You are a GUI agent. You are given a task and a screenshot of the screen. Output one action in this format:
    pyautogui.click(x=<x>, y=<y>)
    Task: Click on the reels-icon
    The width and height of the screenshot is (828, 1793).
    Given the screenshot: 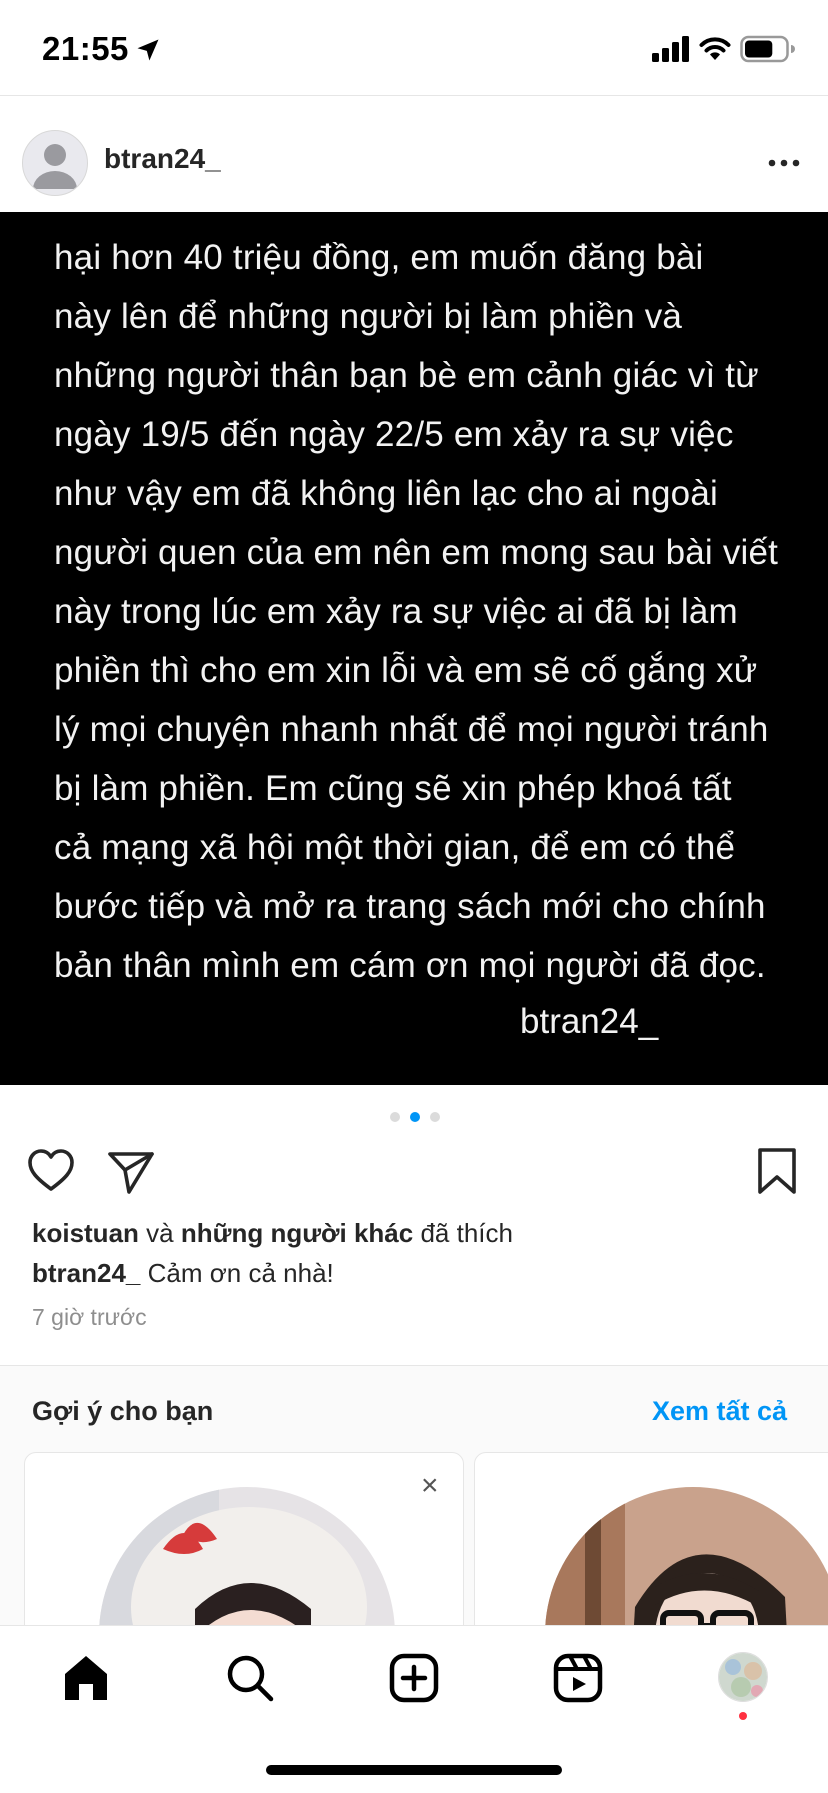 What is the action you would take?
    pyautogui.click(x=578, y=1678)
    